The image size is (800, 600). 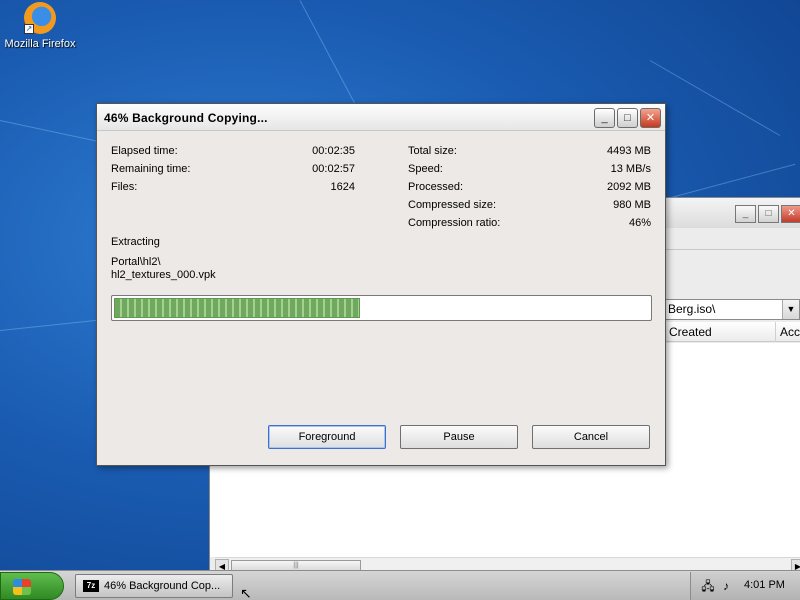 What do you see at coordinates (459, 437) in the screenshot?
I see `pause-button: Pause` at bounding box center [459, 437].